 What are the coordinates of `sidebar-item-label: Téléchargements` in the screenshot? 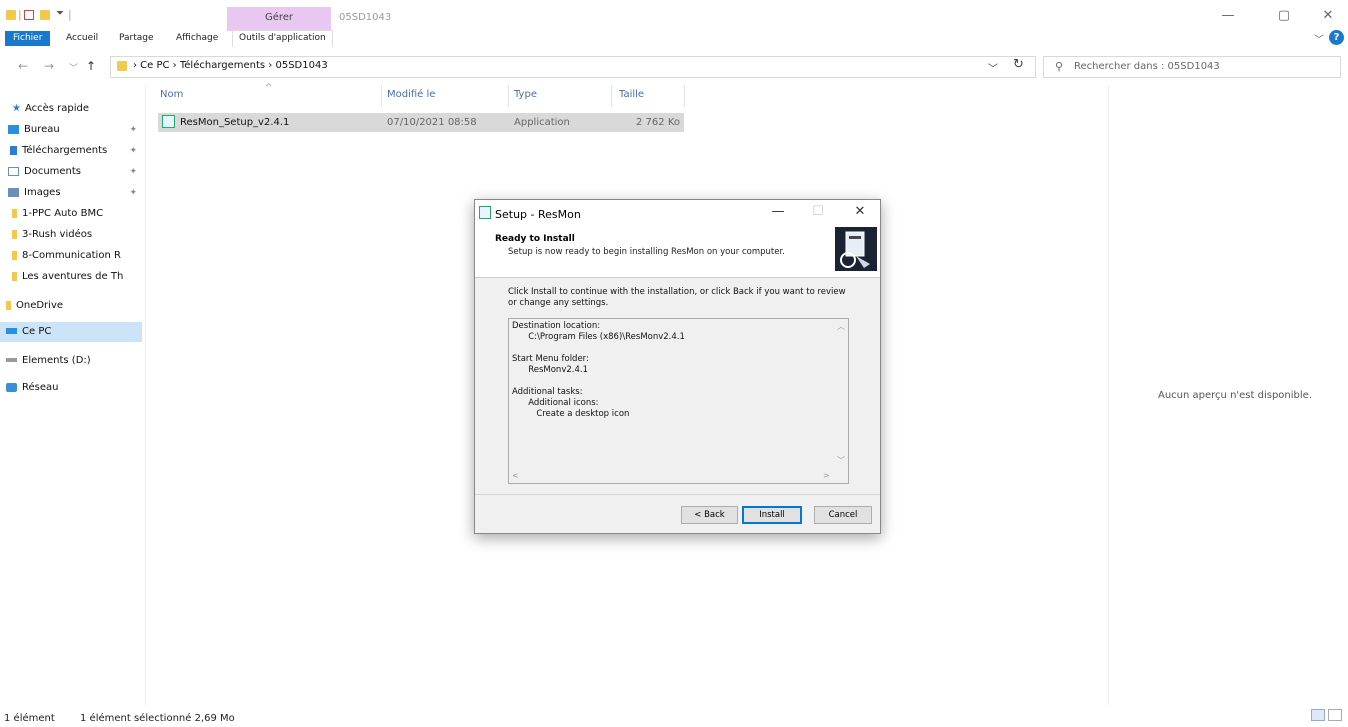 It's located at (65, 150).